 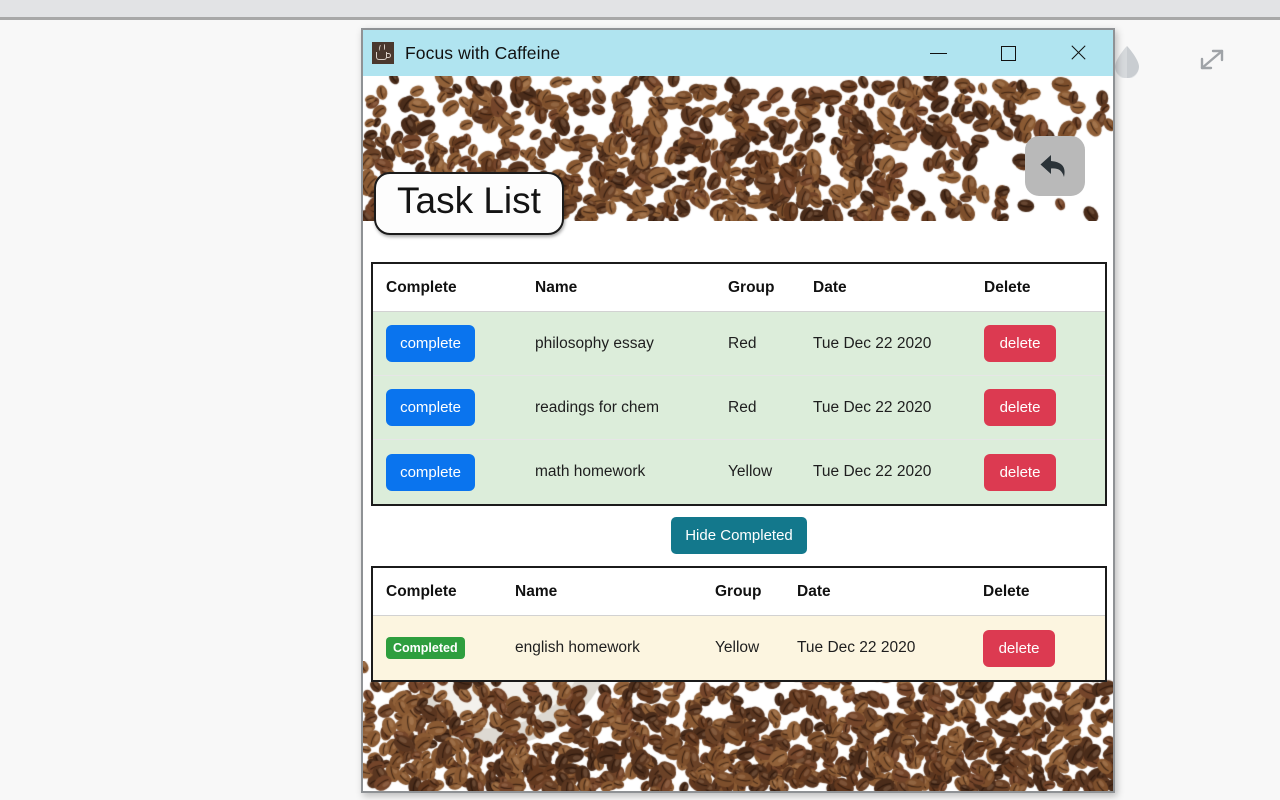 I want to click on os-top-rule, so click(x=640, y=18).